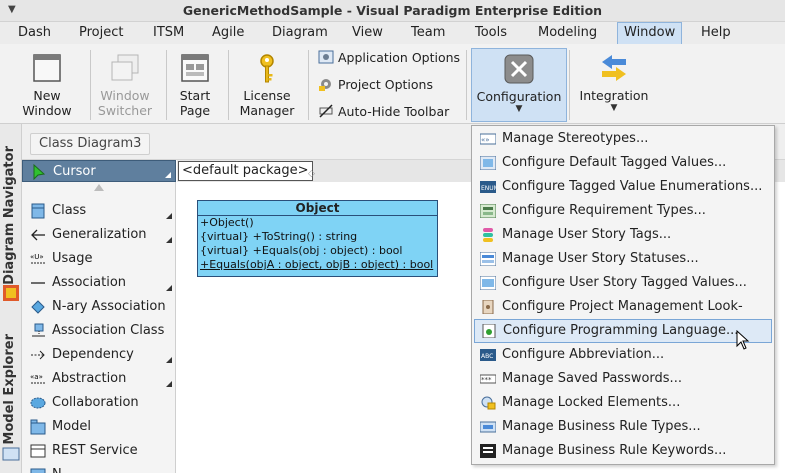 The height and width of the screenshot is (473, 785). Describe the element at coordinates (47, 103) in the screenshot. I see `new-window-label: New Window` at that location.